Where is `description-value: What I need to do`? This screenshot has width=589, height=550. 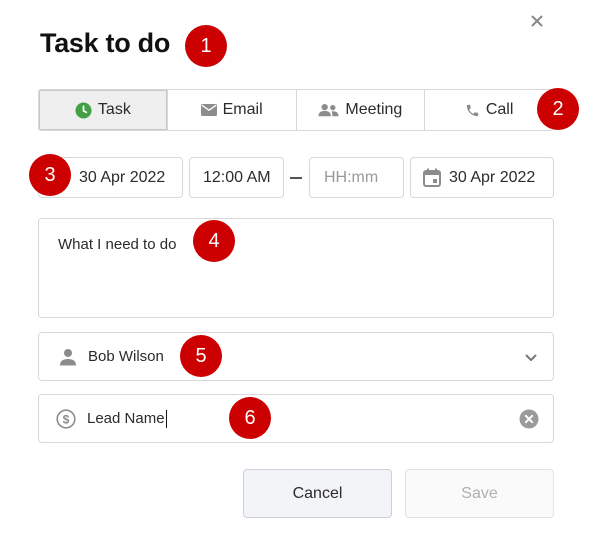 description-value: What I need to do is located at coordinates (117, 244).